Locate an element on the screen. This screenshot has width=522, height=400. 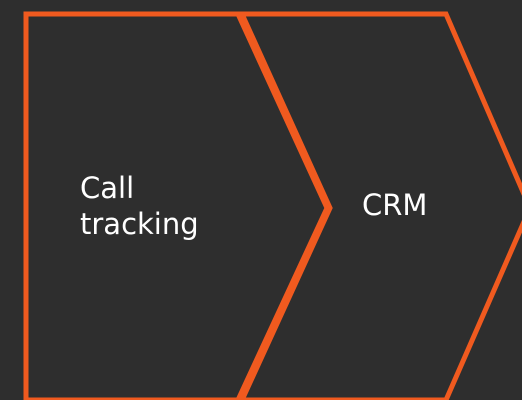
step-2-label: CRM is located at coordinates (395, 205).